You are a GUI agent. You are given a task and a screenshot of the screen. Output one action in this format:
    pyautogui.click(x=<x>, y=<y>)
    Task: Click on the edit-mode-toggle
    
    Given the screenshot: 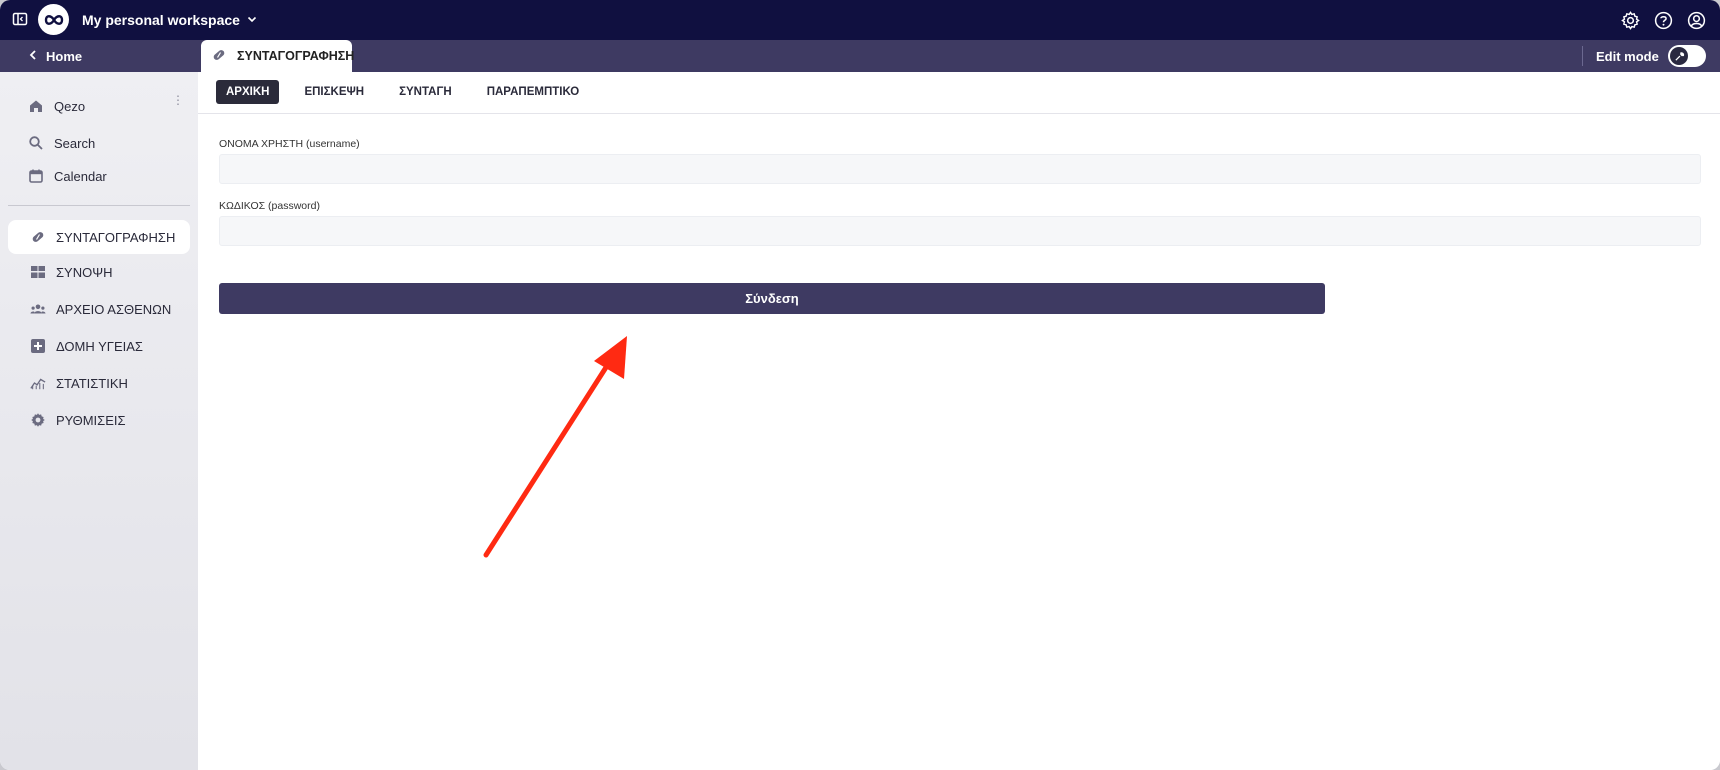 What is the action you would take?
    pyautogui.click(x=1687, y=56)
    